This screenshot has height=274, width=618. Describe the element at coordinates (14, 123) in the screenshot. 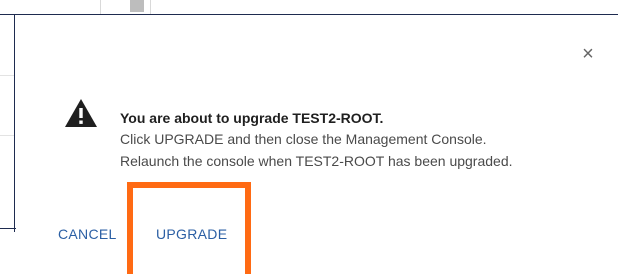

I see `dialog-left-border` at that location.